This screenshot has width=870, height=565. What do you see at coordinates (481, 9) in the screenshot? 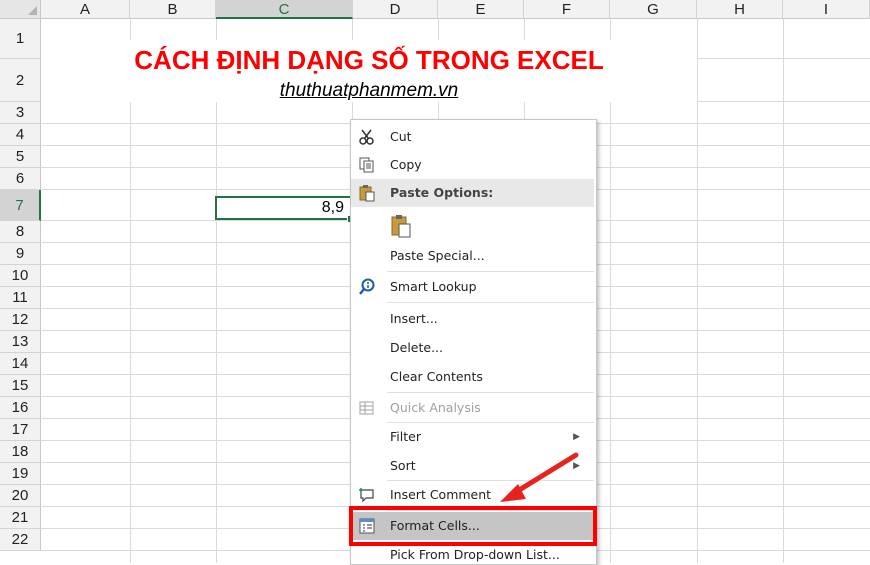
I see `column-header-e: E` at bounding box center [481, 9].